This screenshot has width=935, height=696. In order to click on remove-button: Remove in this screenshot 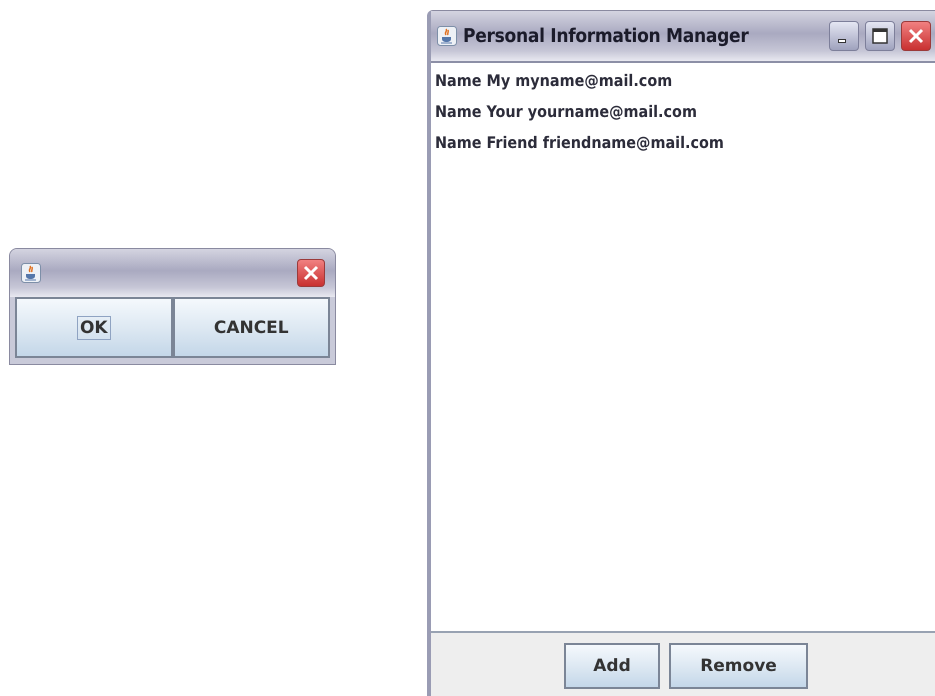, I will do `click(738, 666)`.